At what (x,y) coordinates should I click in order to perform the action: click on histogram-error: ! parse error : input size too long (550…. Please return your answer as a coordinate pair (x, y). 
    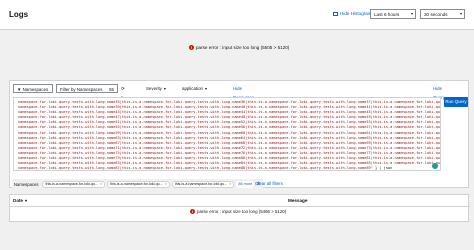
    Looking at the image, I should click on (239, 47).